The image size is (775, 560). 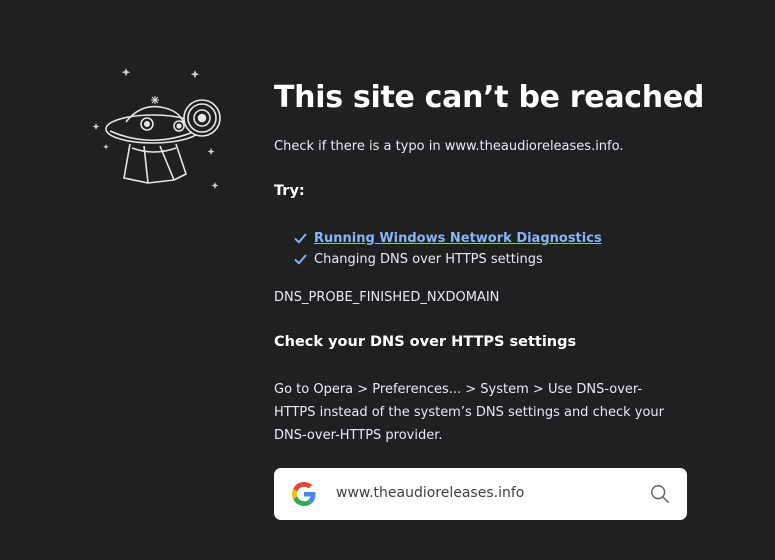 What do you see at coordinates (428, 259) in the screenshot?
I see `suggestion-label: Changing DNS over HTTPS settings` at bounding box center [428, 259].